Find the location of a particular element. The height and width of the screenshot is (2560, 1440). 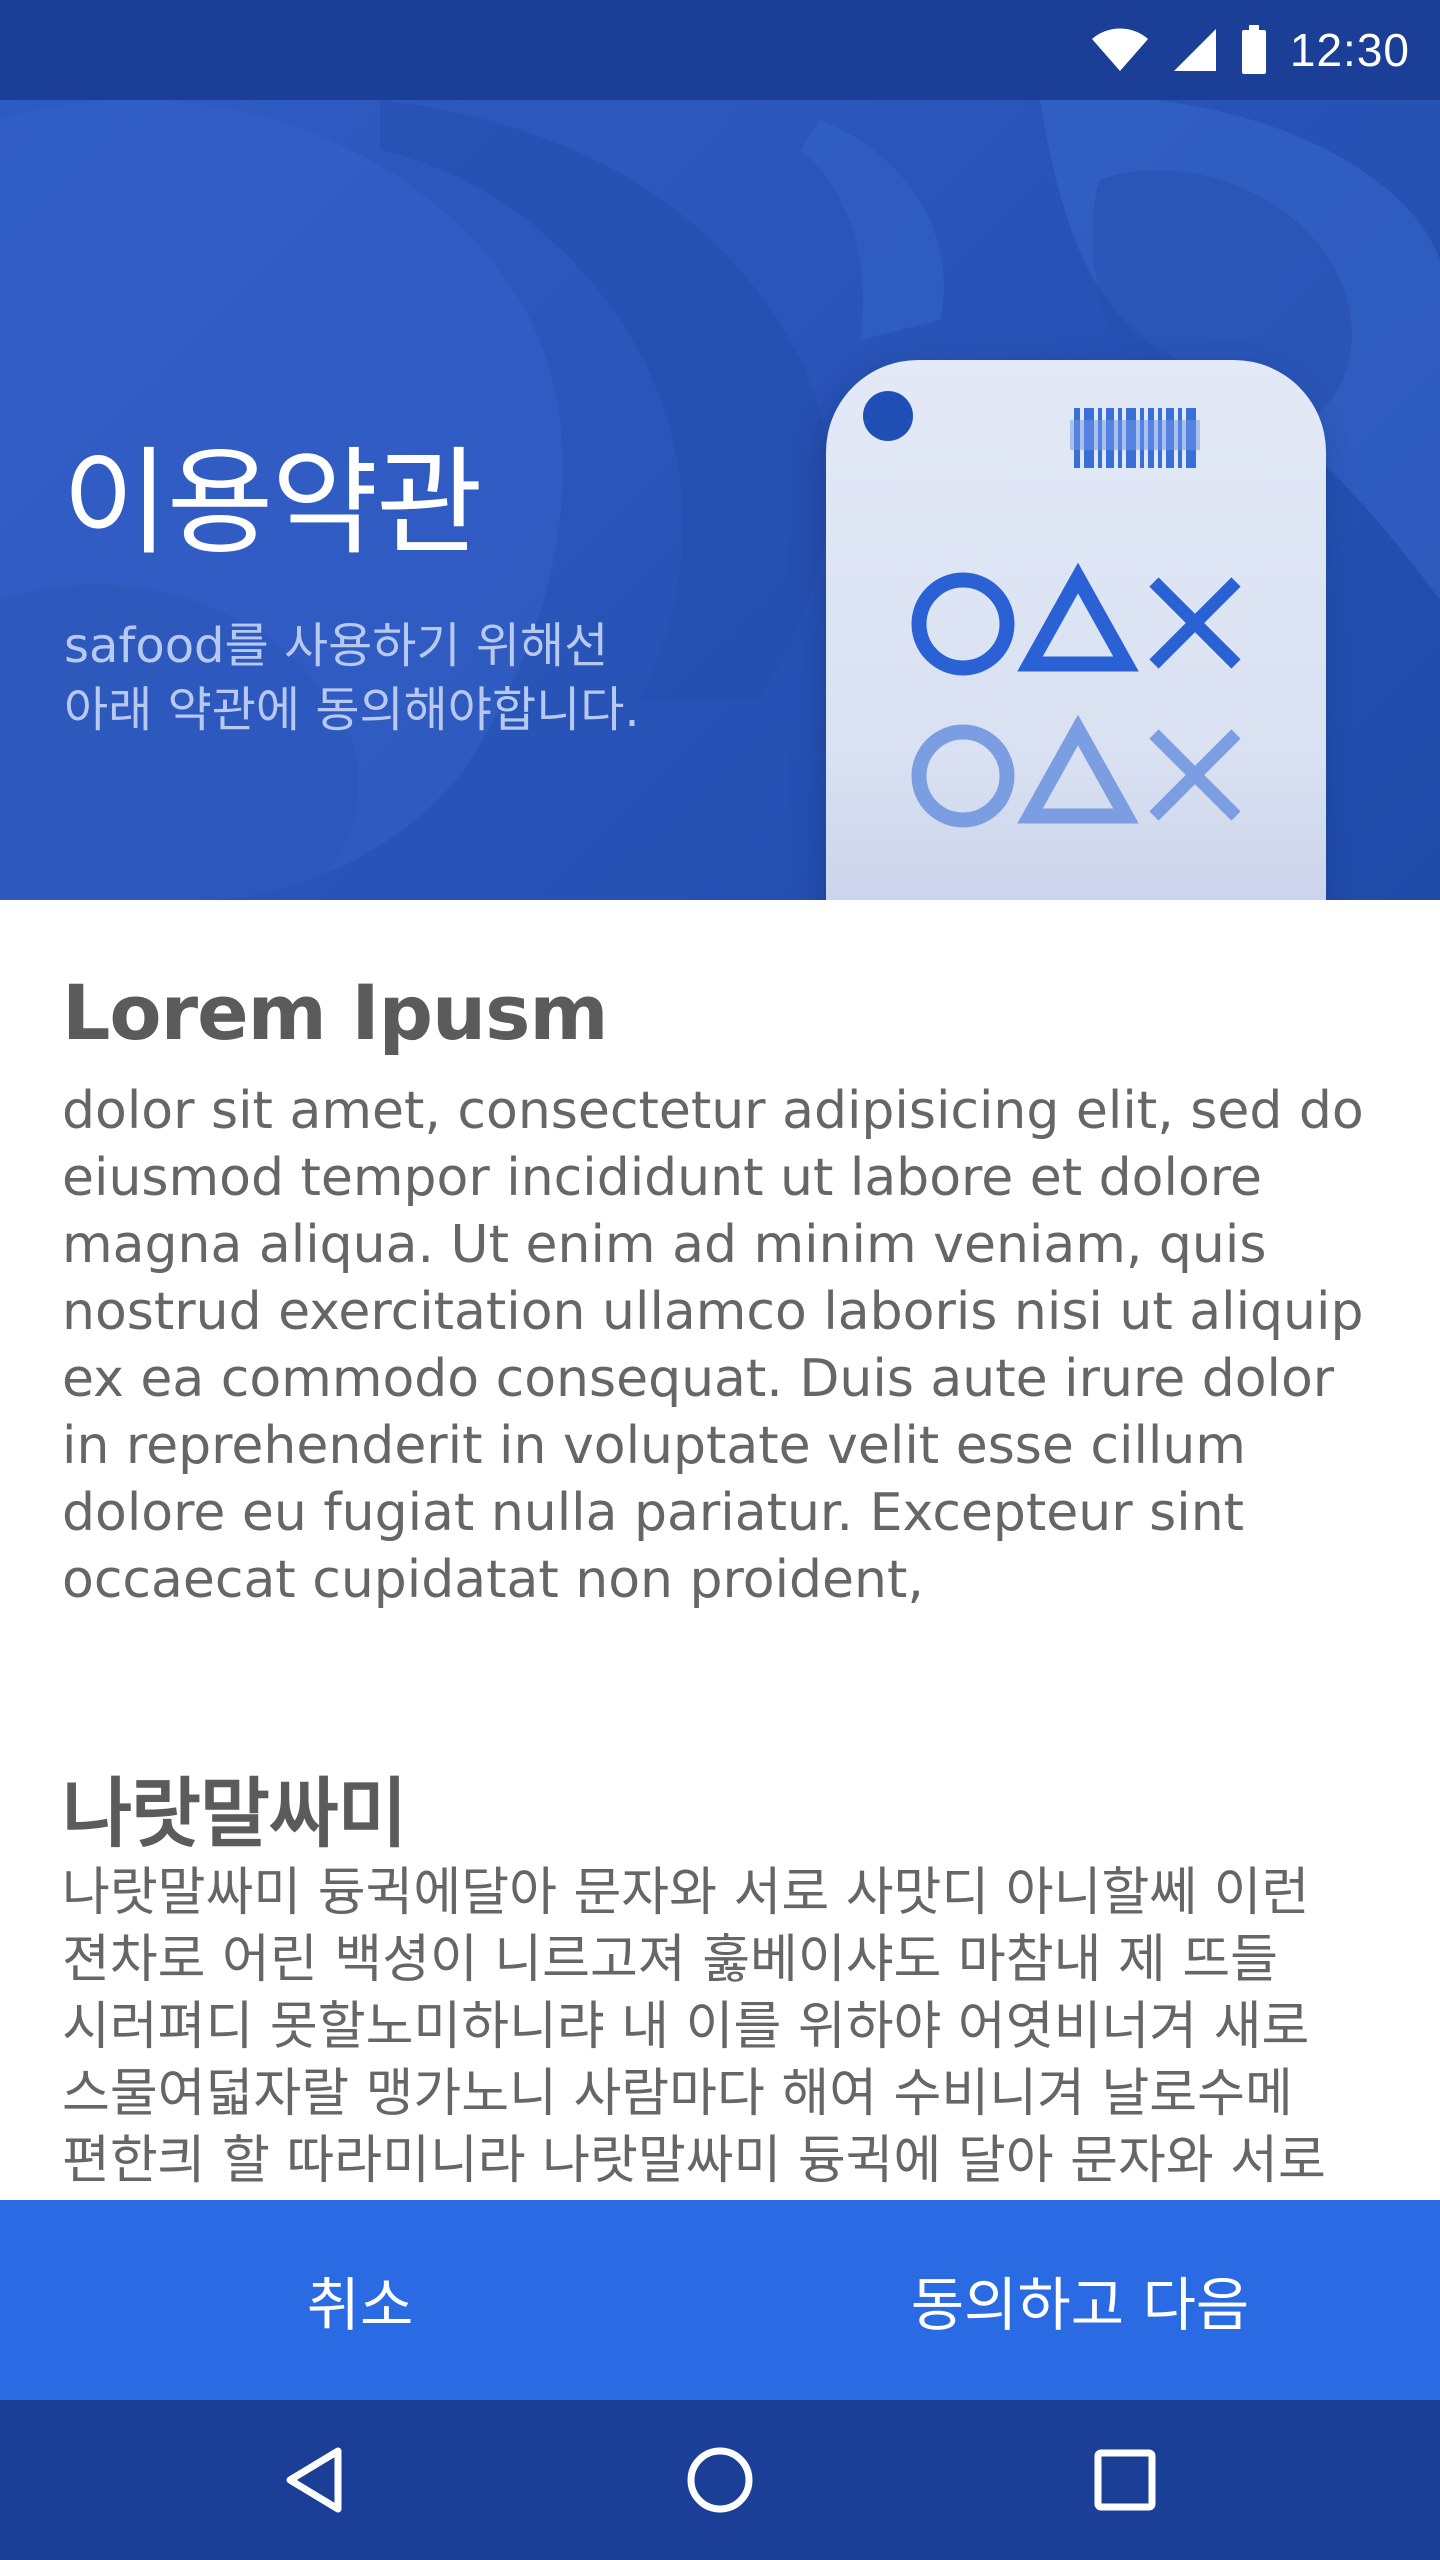

barcode-icon is located at coordinates (1135, 438).